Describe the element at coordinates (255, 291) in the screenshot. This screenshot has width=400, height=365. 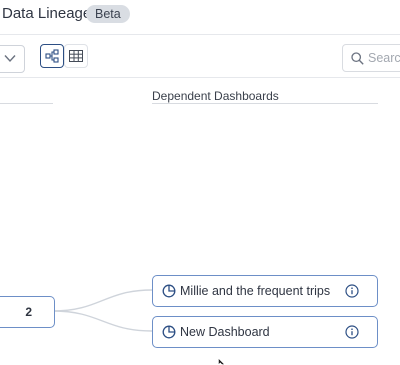
I see `dashboard-label: Millie and the frequent trips` at that location.